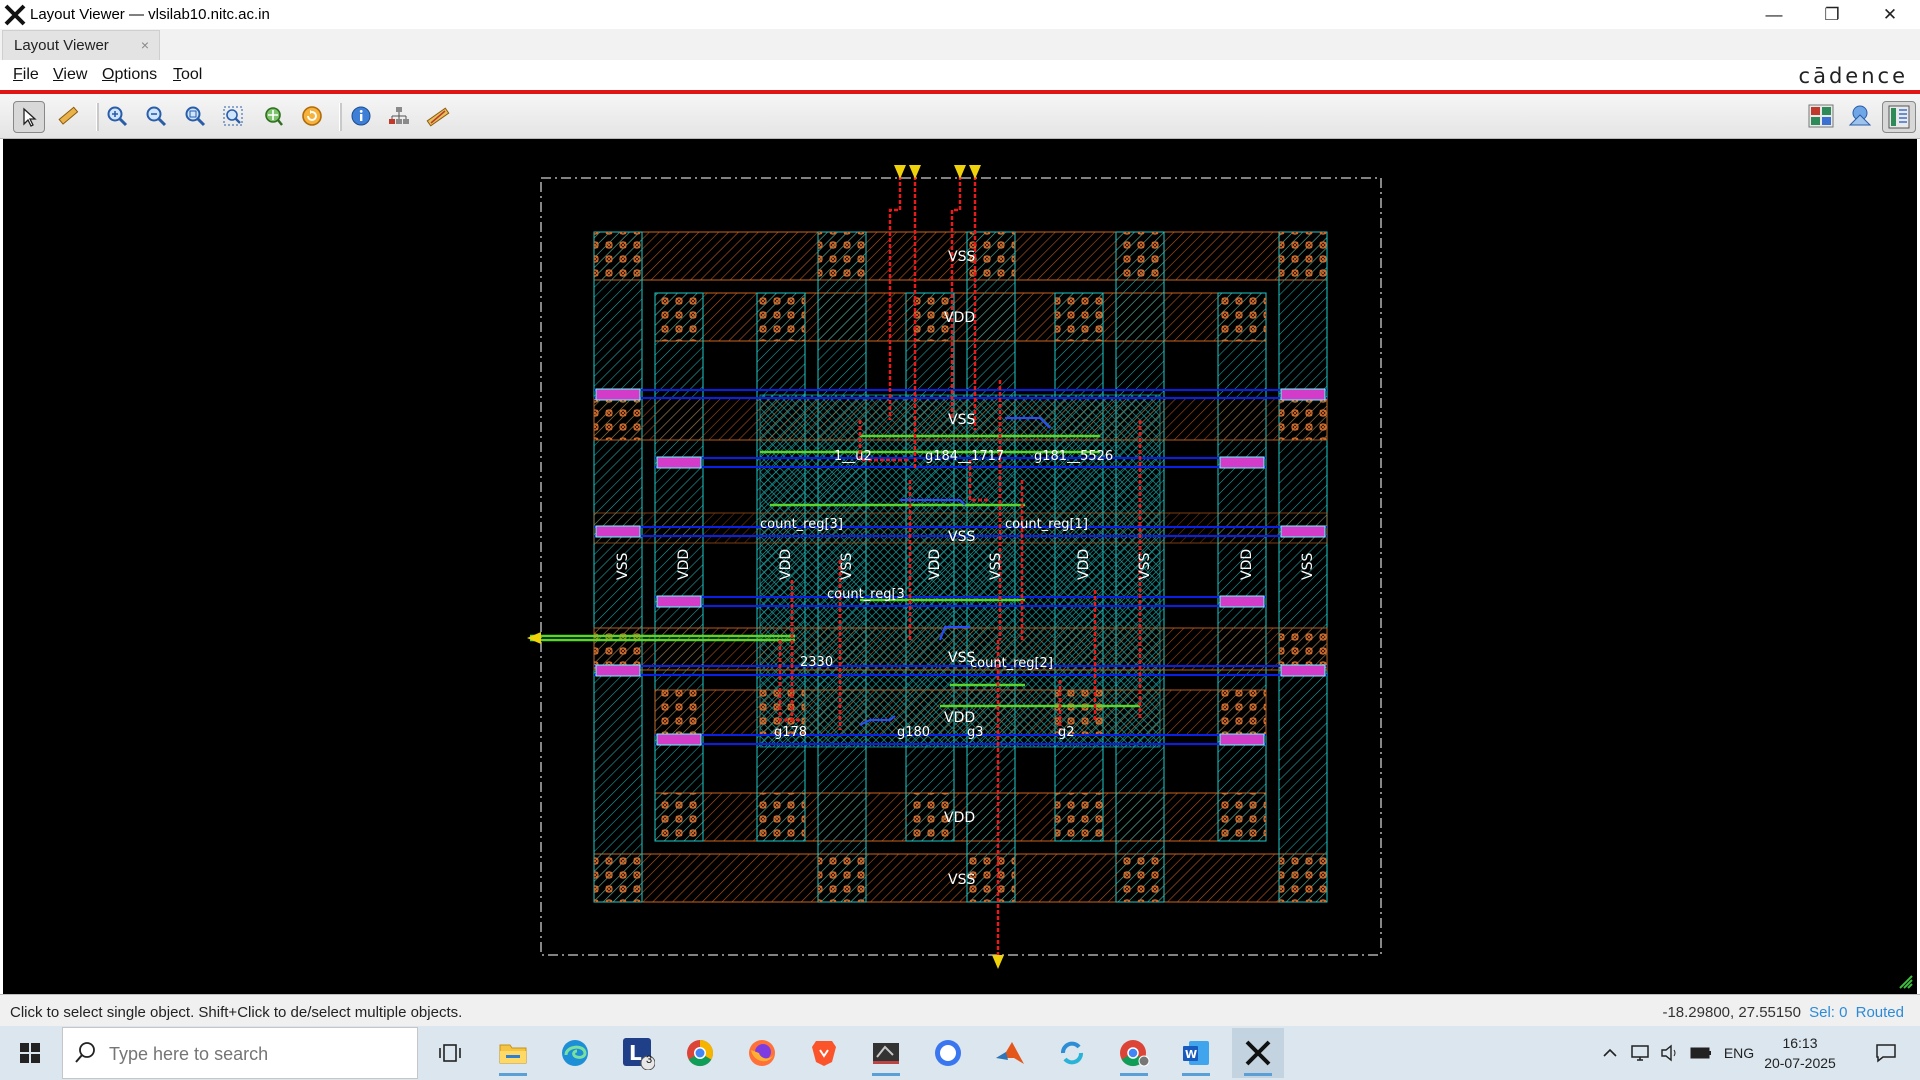 This screenshot has width=1920, height=1080. What do you see at coordinates (1308, 566) in the screenshot?
I see `label-vss-v5: VSS` at bounding box center [1308, 566].